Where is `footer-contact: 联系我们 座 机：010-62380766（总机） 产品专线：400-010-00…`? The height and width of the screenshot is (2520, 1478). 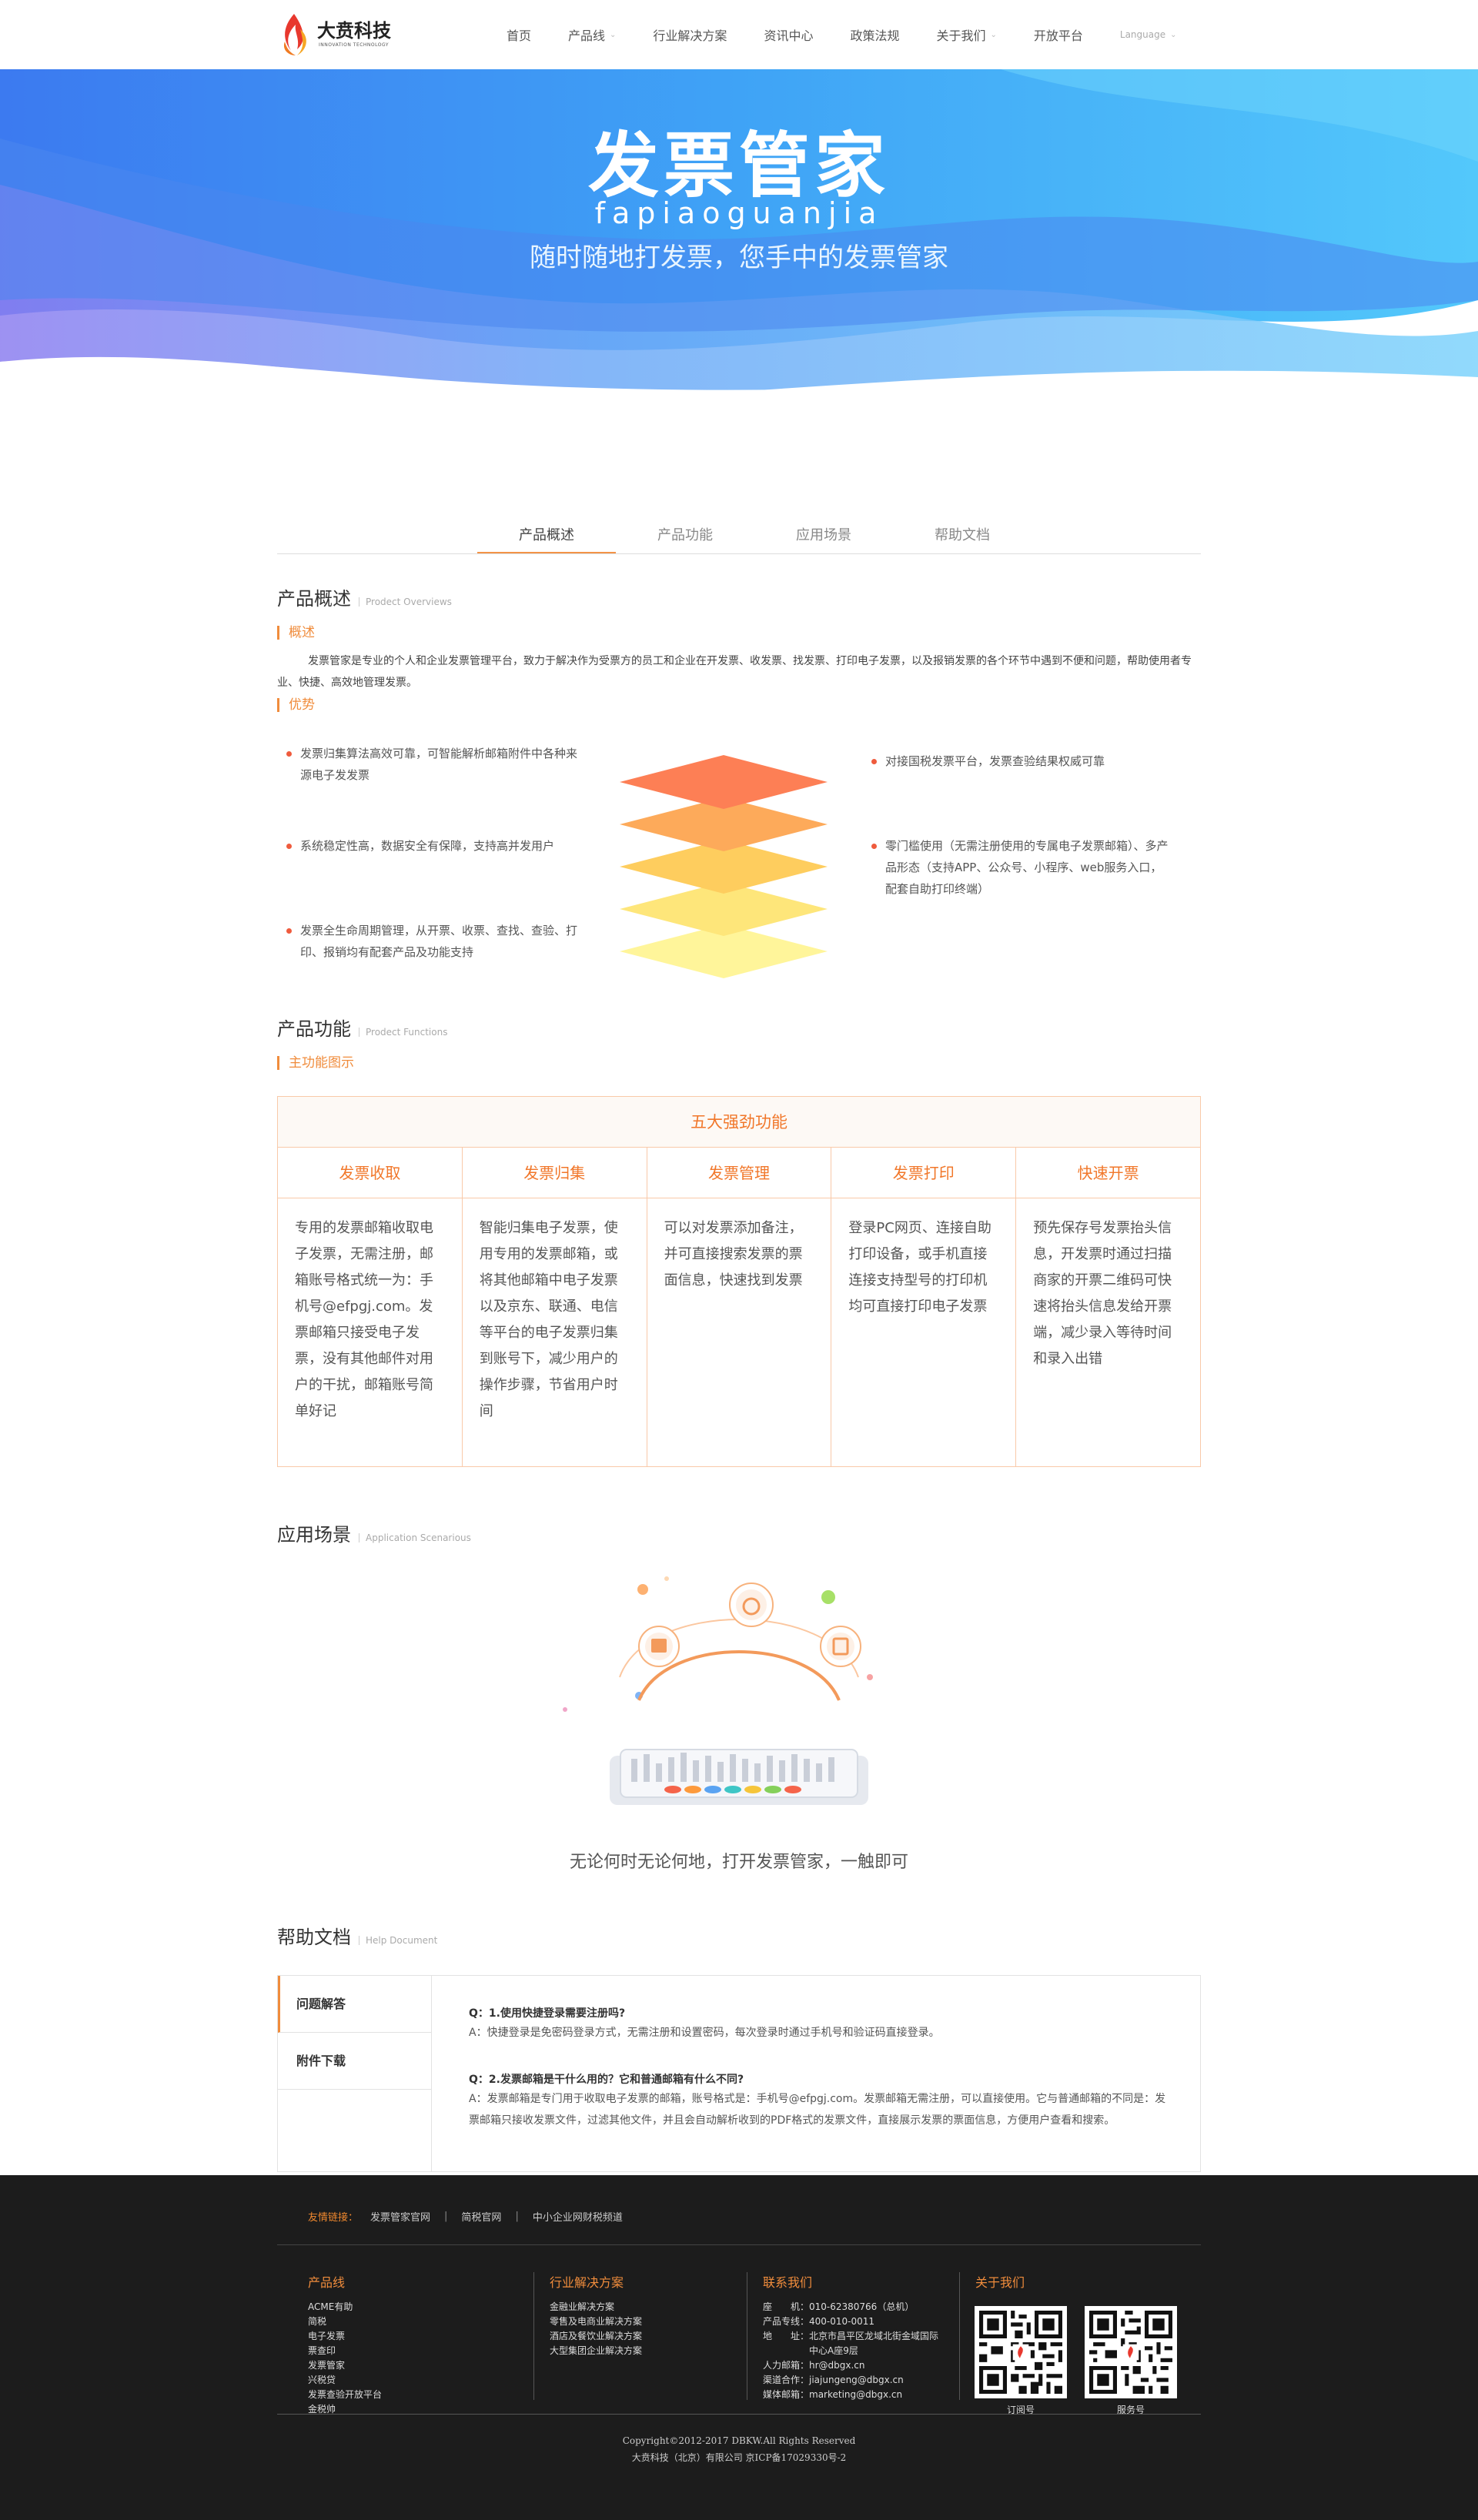 footer-contact: 联系我们 座 机：010-62380766（总机） 产品专线：400-010-00… is located at coordinates (842, 2336).